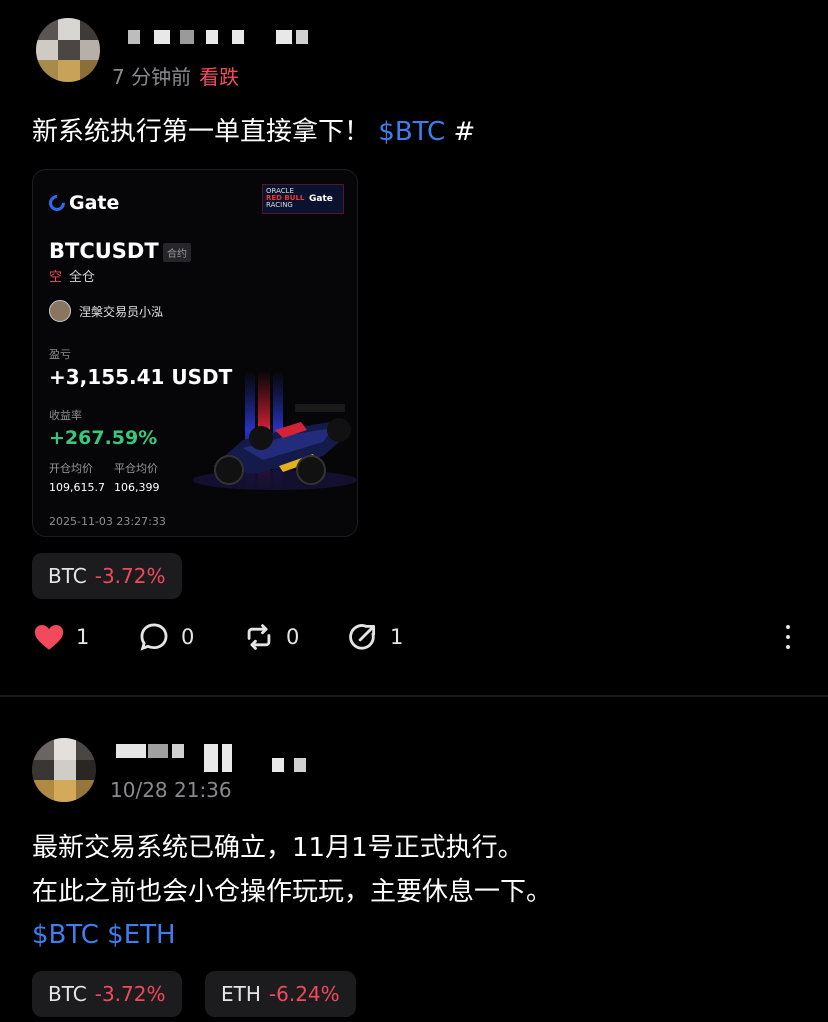 This screenshot has height=1022, width=828. What do you see at coordinates (60, 311) in the screenshot?
I see `trader-avatar` at bounding box center [60, 311].